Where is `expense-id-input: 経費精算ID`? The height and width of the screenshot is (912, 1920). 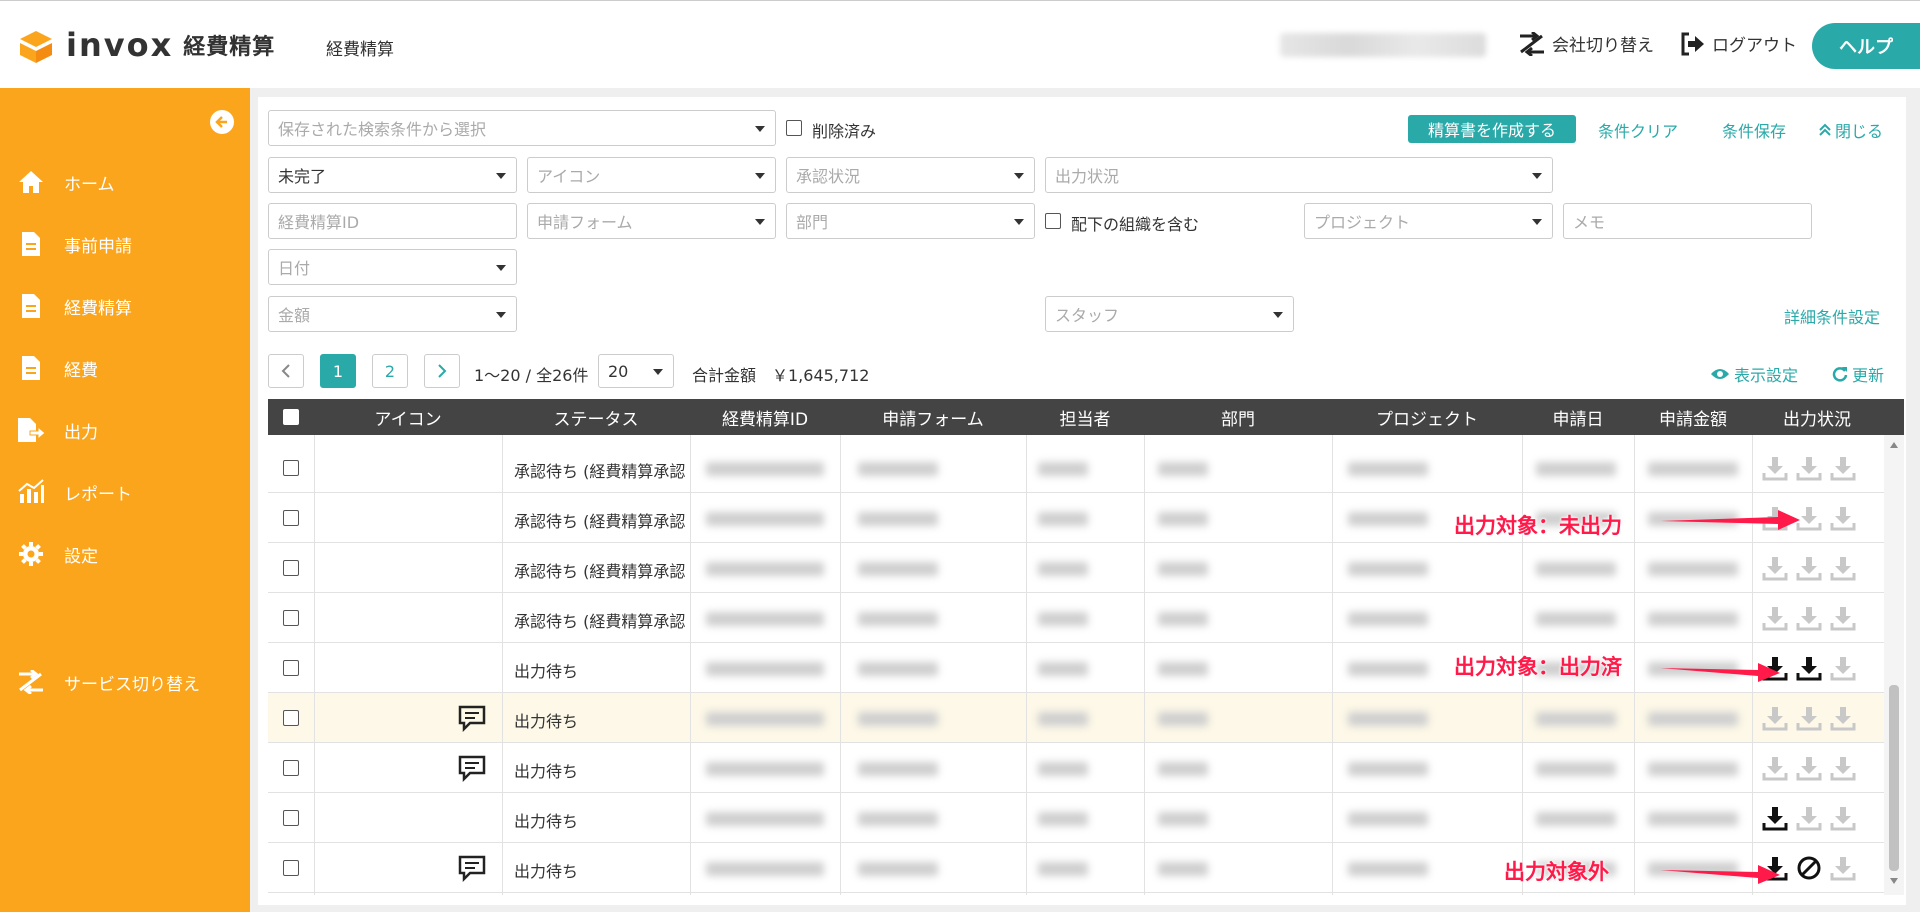 expense-id-input: 経費精算ID is located at coordinates (392, 221).